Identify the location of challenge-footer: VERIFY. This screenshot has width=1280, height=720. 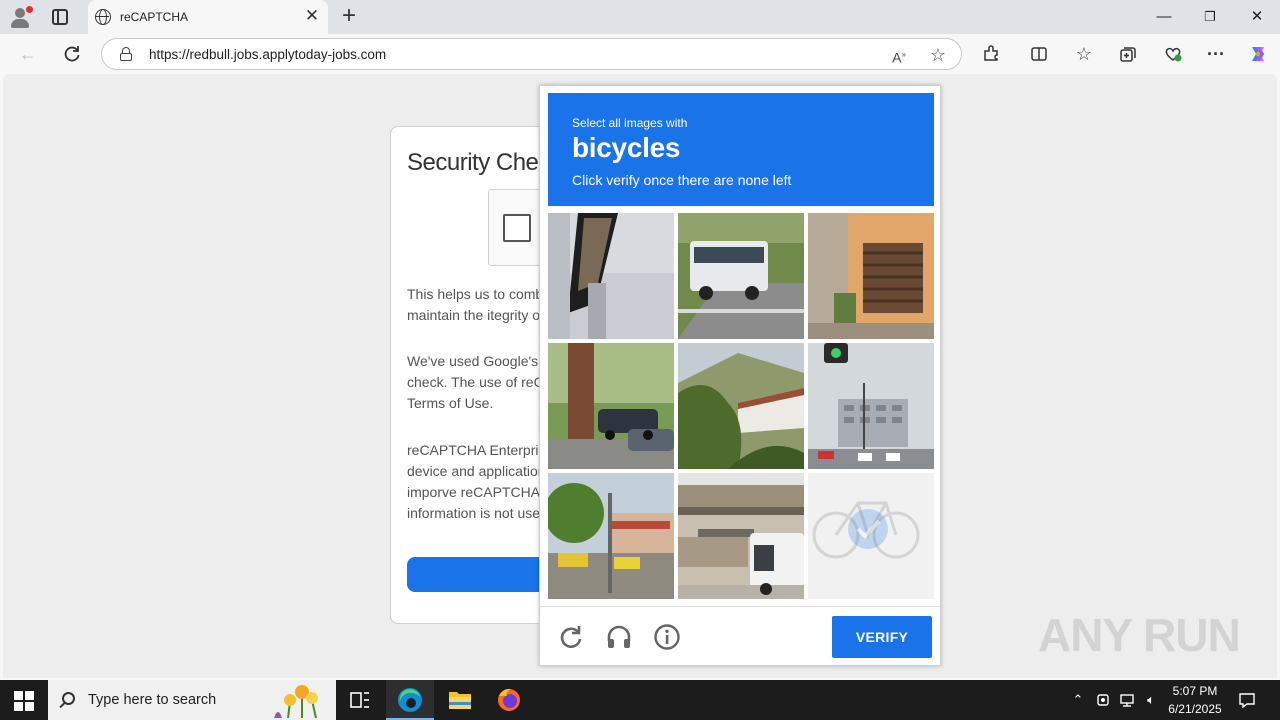
(740, 635).